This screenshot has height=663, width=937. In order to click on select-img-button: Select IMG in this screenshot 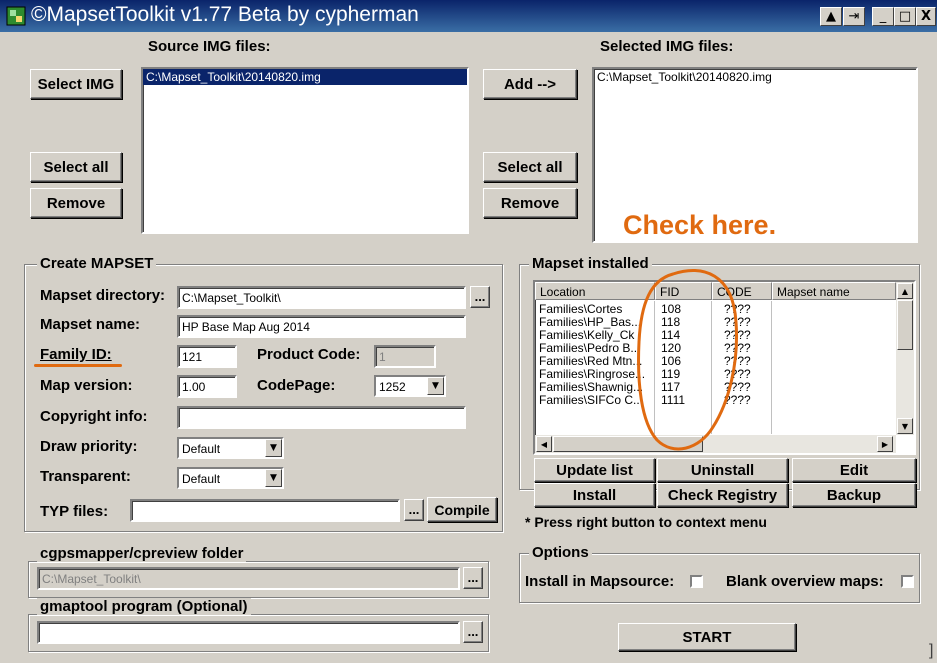, I will do `click(76, 84)`.